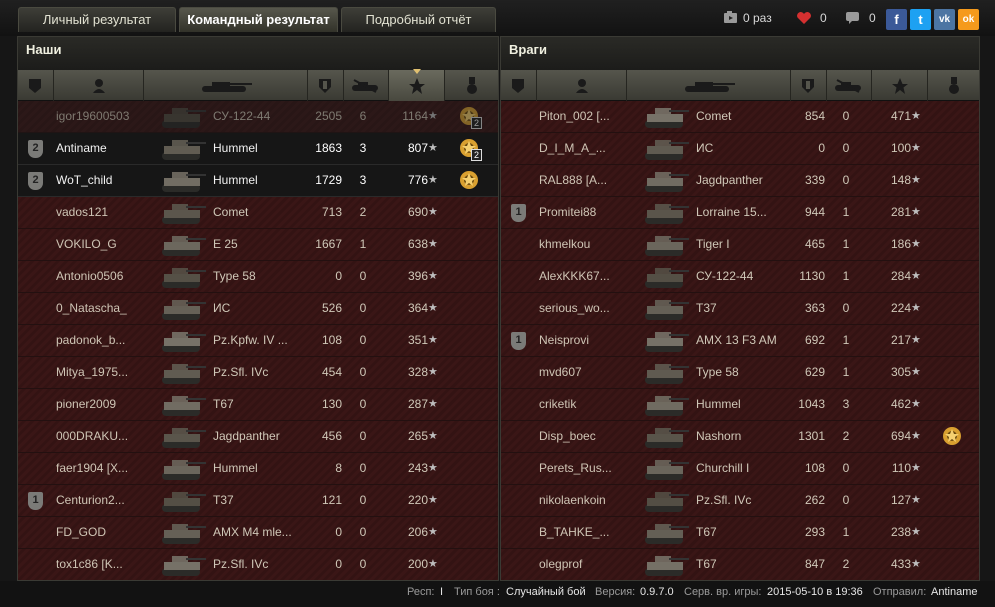  What do you see at coordinates (35, 181) in the screenshot?
I see `platoon-badge-icon: 2` at bounding box center [35, 181].